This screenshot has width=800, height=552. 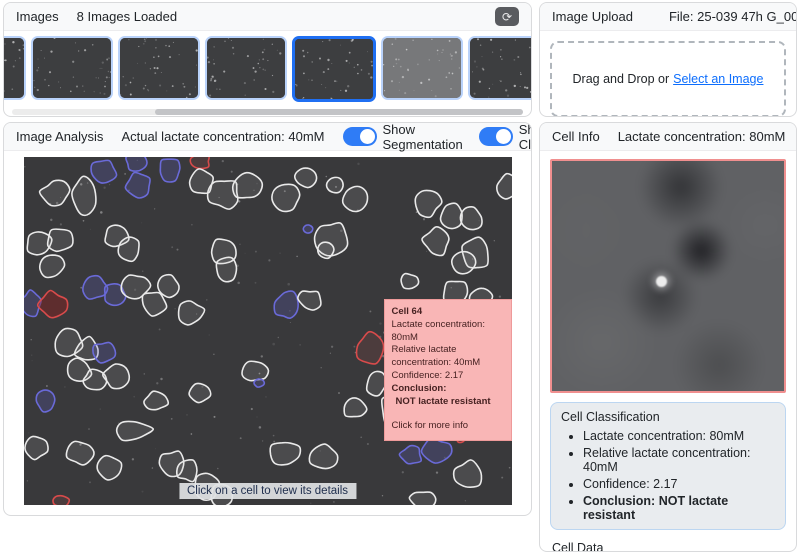 I want to click on classification-title: Cell Classification, so click(x=668, y=417).